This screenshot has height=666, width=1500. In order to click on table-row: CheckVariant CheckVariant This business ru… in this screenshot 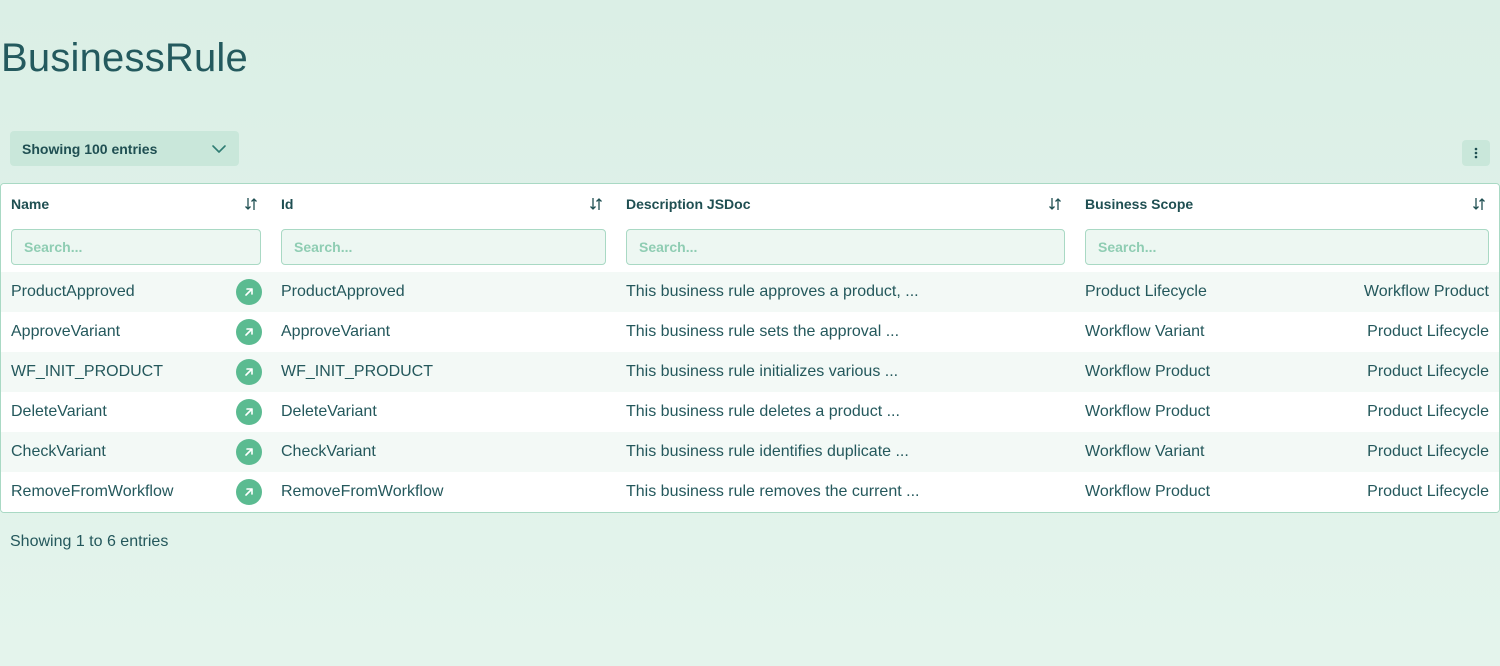, I will do `click(750, 452)`.